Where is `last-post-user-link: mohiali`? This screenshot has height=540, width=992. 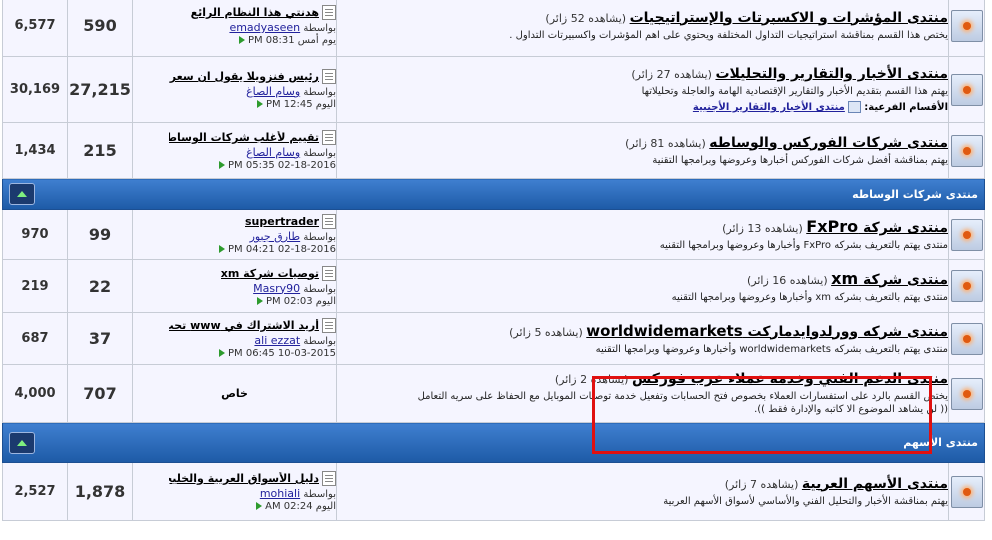
last-post-user-link: mohiali is located at coordinates (280, 493).